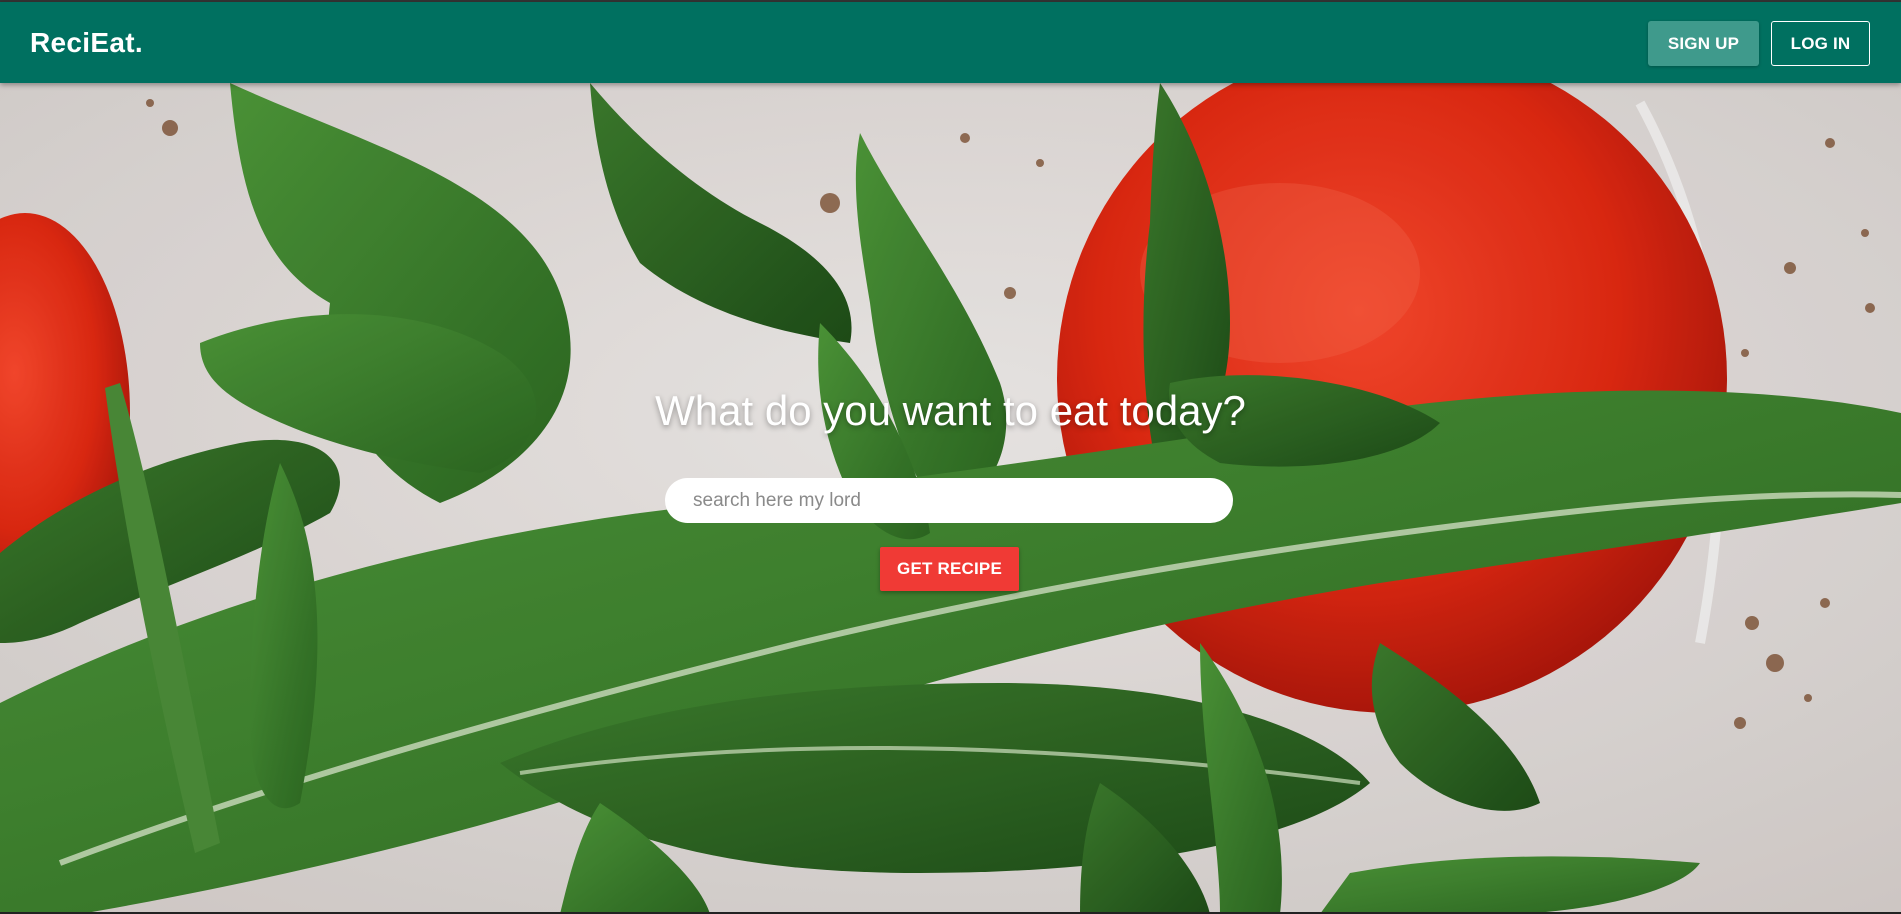 The width and height of the screenshot is (1901, 914). Describe the element at coordinates (86, 43) in the screenshot. I see `brand-logo: ReciEat.` at that location.